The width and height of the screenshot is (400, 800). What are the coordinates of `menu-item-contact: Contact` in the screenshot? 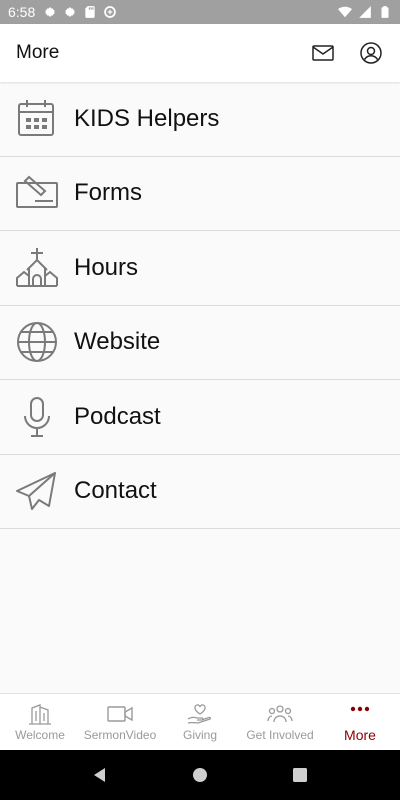 It's located at (200, 491).